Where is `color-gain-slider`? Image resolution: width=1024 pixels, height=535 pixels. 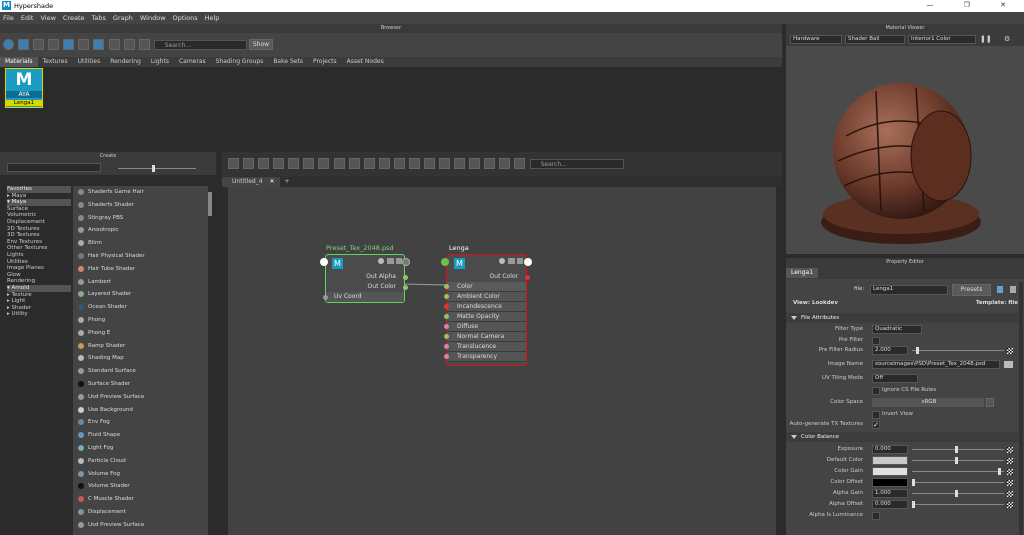
color-gain-slider is located at coordinates (958, 471).